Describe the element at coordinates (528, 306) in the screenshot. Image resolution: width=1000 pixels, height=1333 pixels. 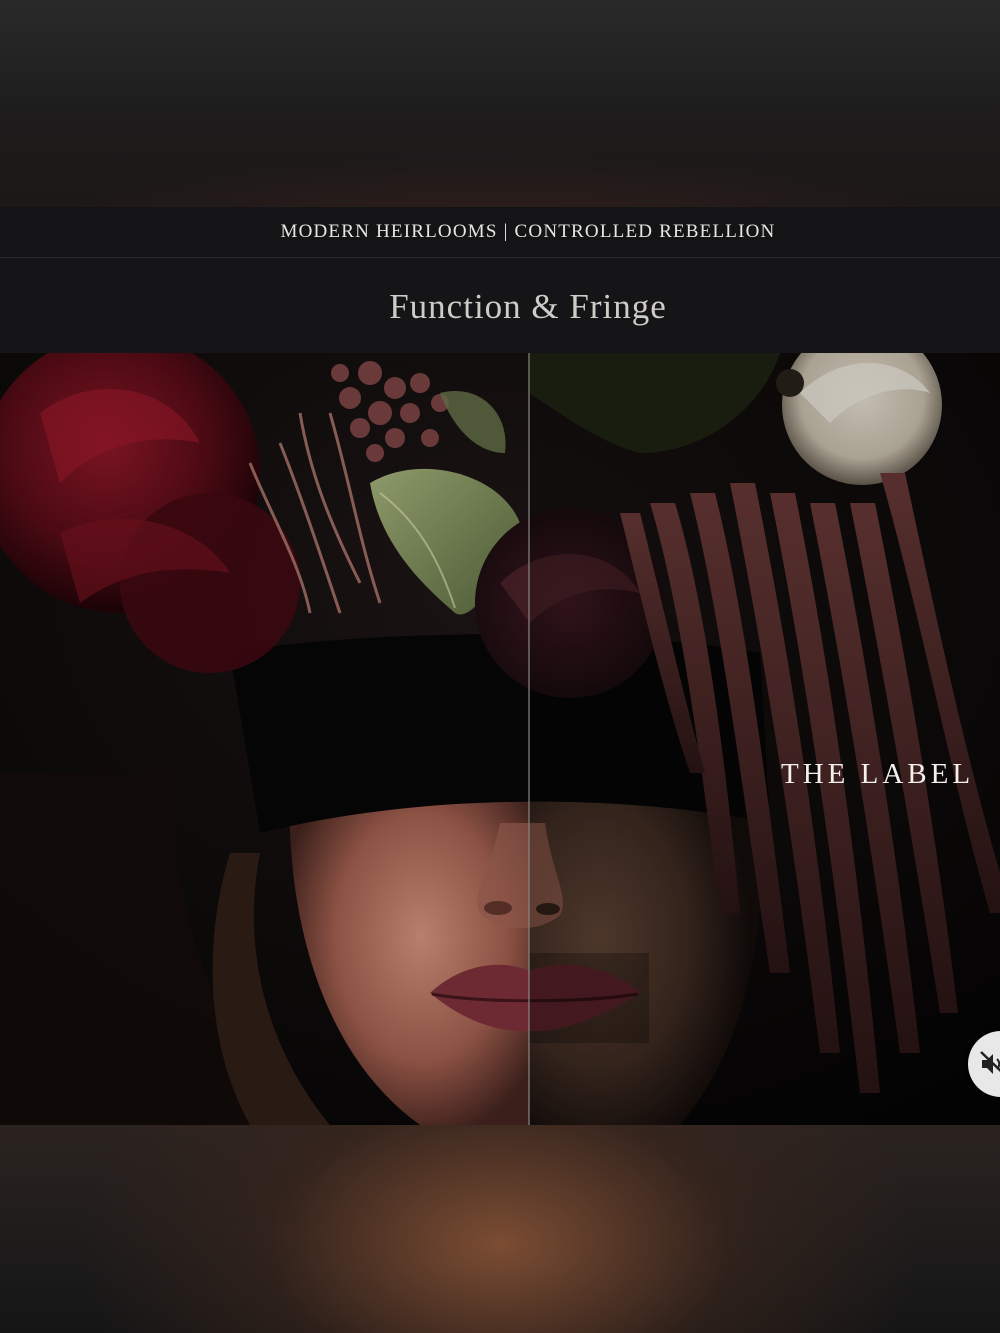
I see `brand-title: Function & Fringe` at that location.